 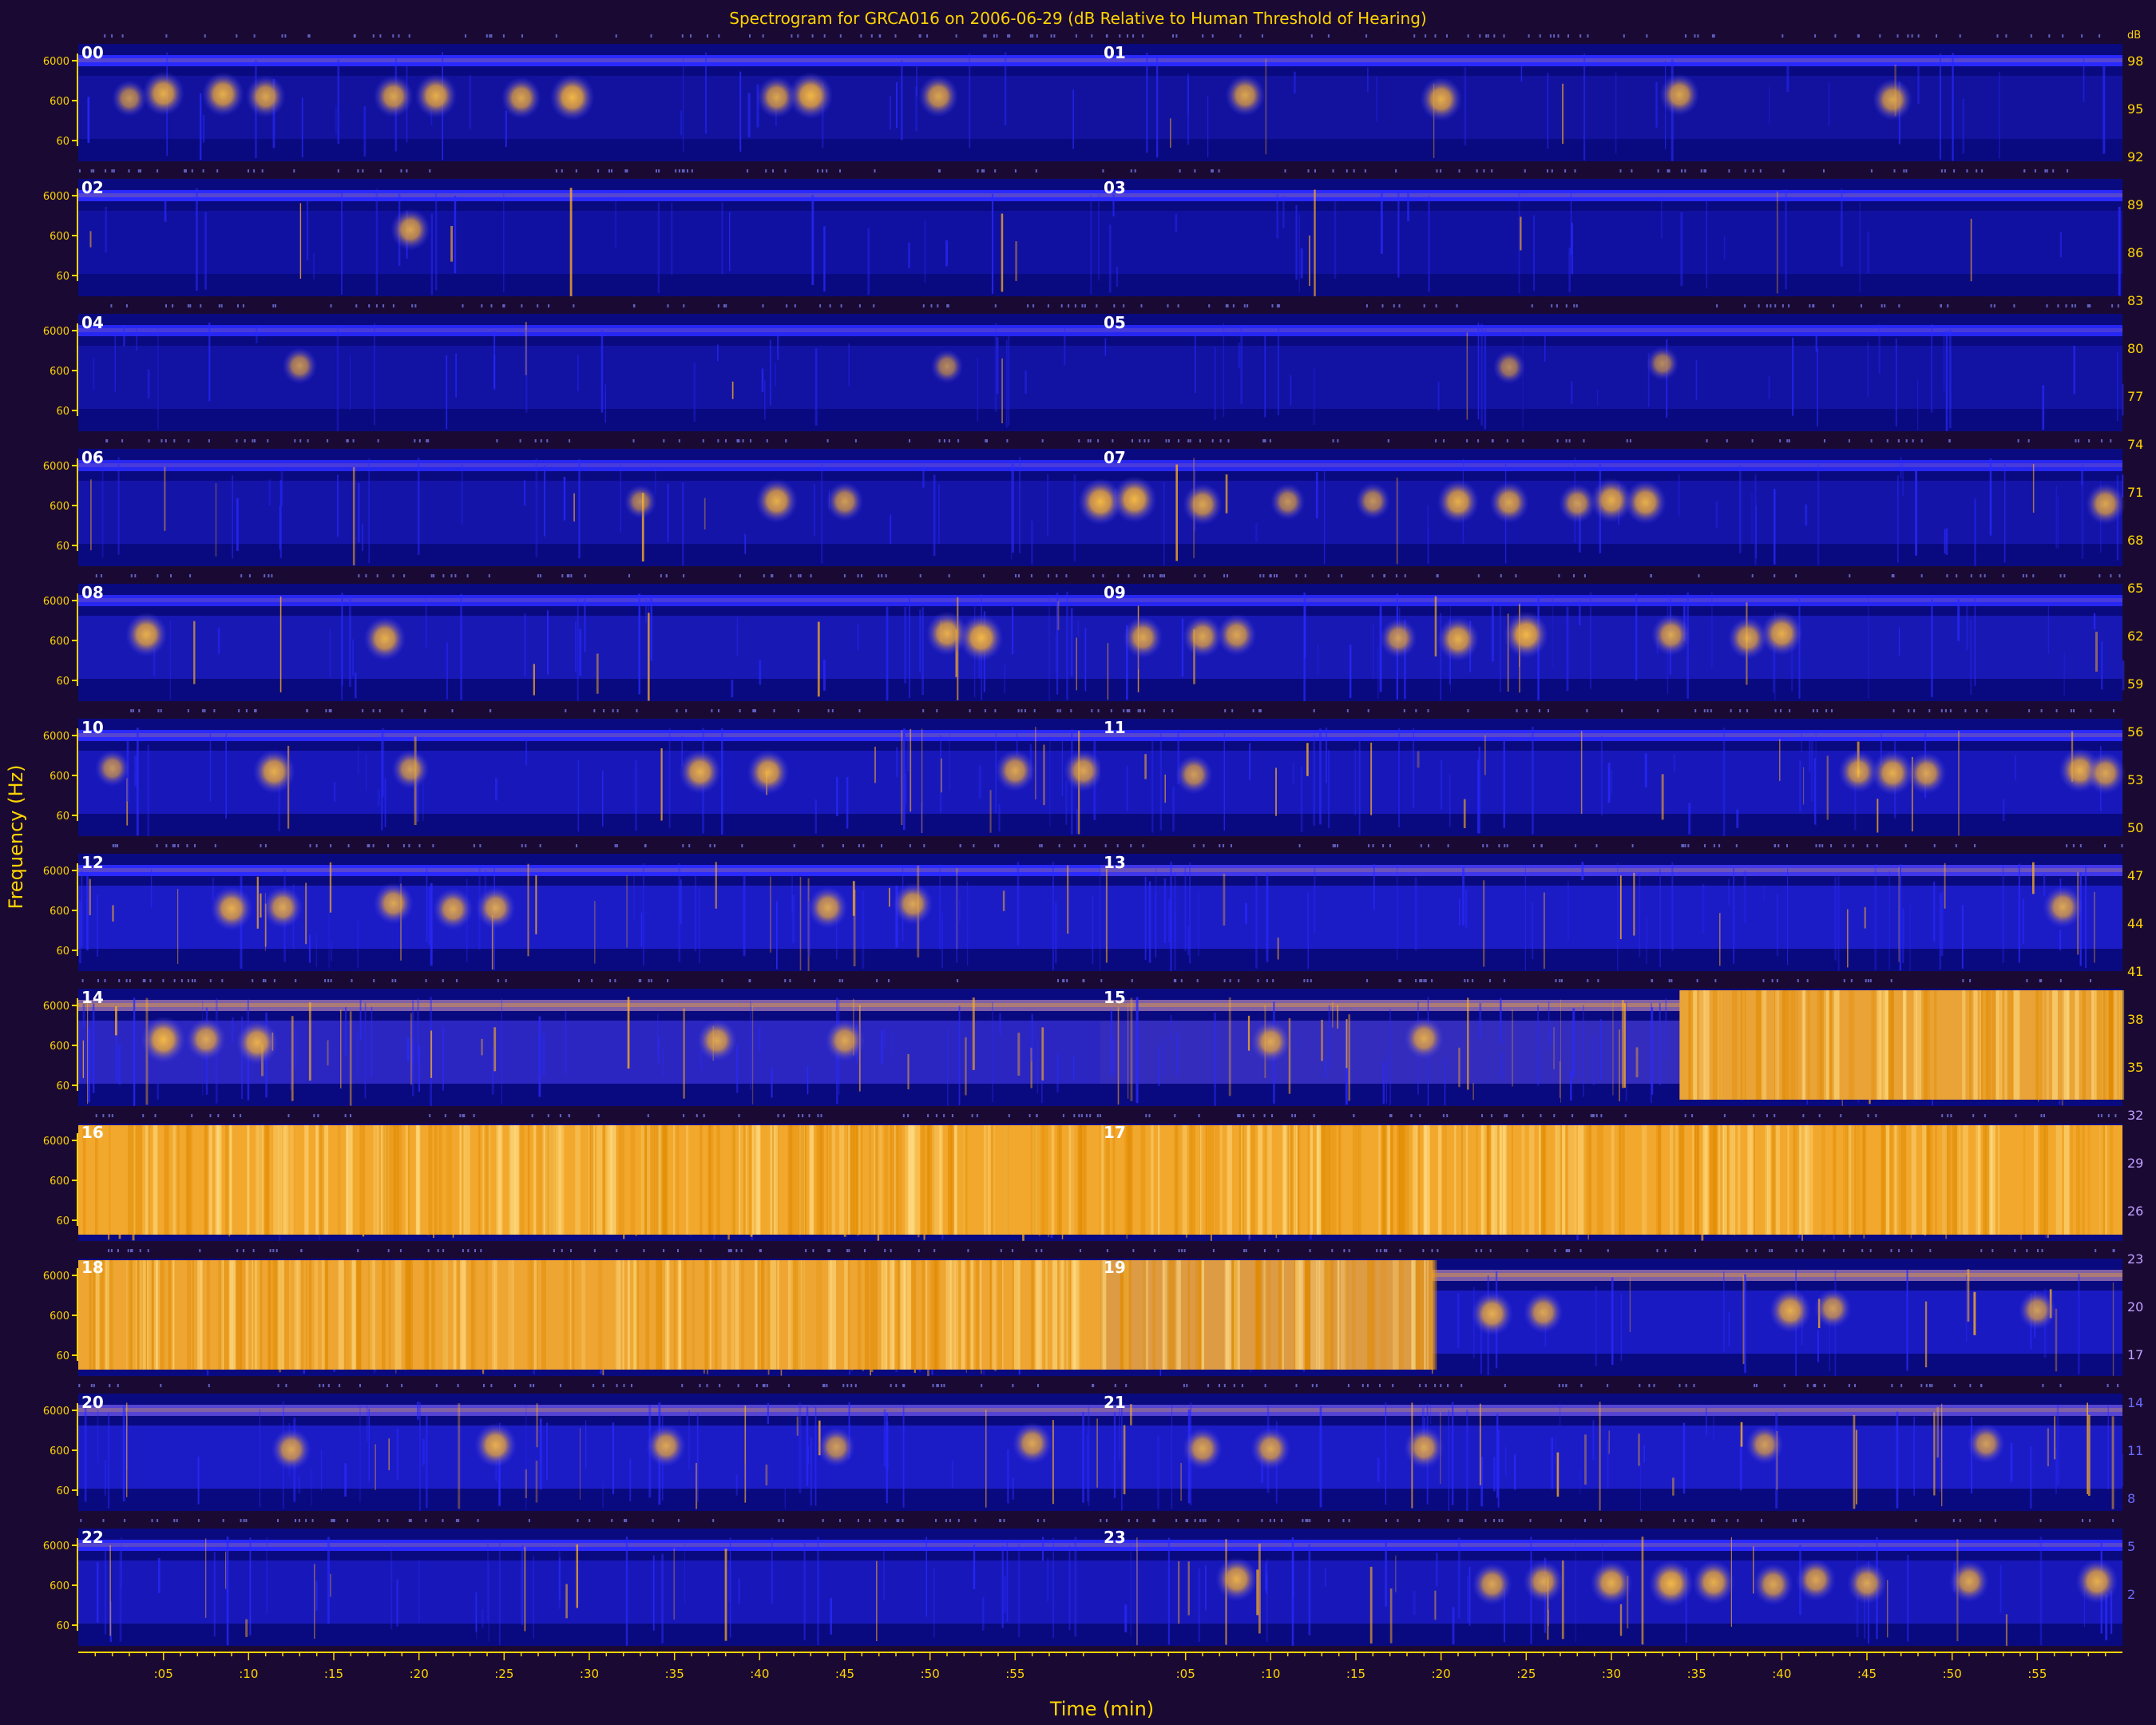 What do you see at coordinates (56, 332) in the screenshot?
I see `y-tick-label: 6000` at bounding box center [56, 332].